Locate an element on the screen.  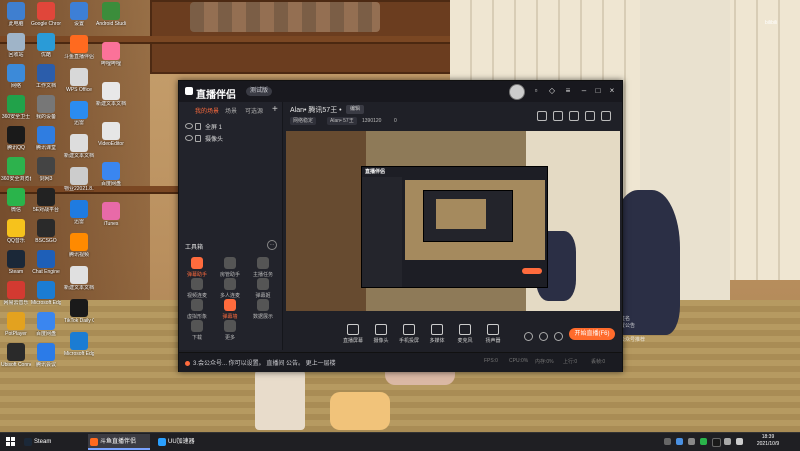
maximize-icon: □ is located at coordinates (598, 91).